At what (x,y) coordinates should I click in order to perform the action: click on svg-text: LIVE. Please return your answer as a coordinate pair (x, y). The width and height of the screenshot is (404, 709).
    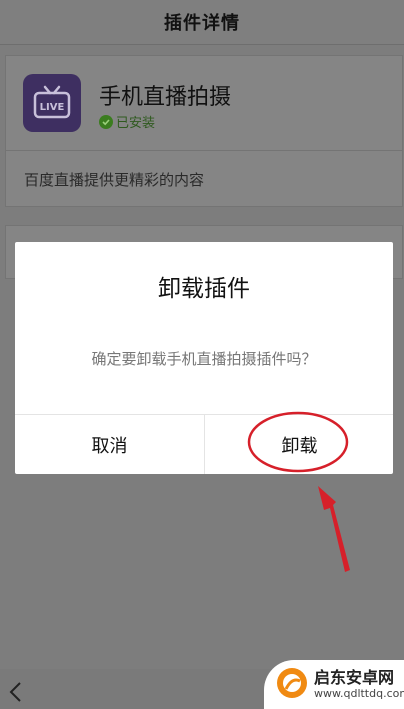
    Looking at the image, I should click on (52, 107).